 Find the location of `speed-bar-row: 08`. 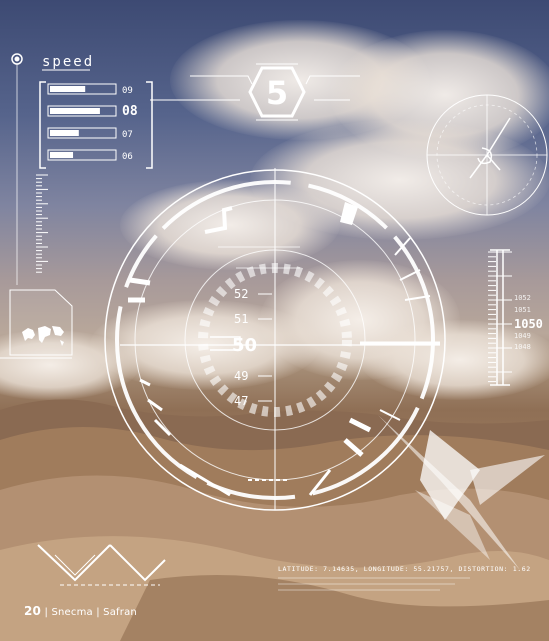

speed-bar-row: 08 is located at coordinates (92, 111).